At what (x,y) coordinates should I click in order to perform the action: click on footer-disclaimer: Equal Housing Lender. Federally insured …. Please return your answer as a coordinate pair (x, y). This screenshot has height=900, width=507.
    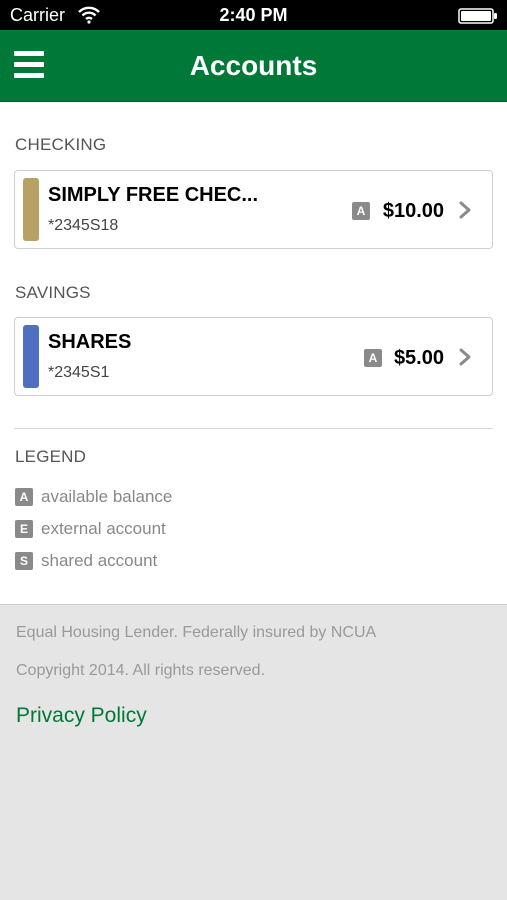
    Looking at the image, I should click on (196, 632).